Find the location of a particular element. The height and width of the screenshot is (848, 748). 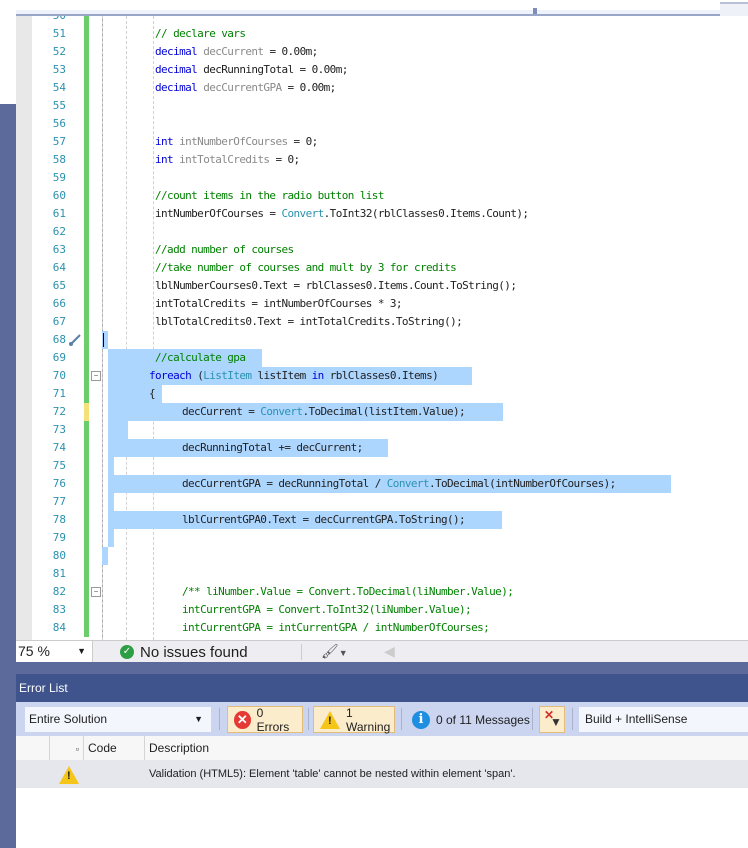

code-line: 56 is located at coordinates (382, 124).